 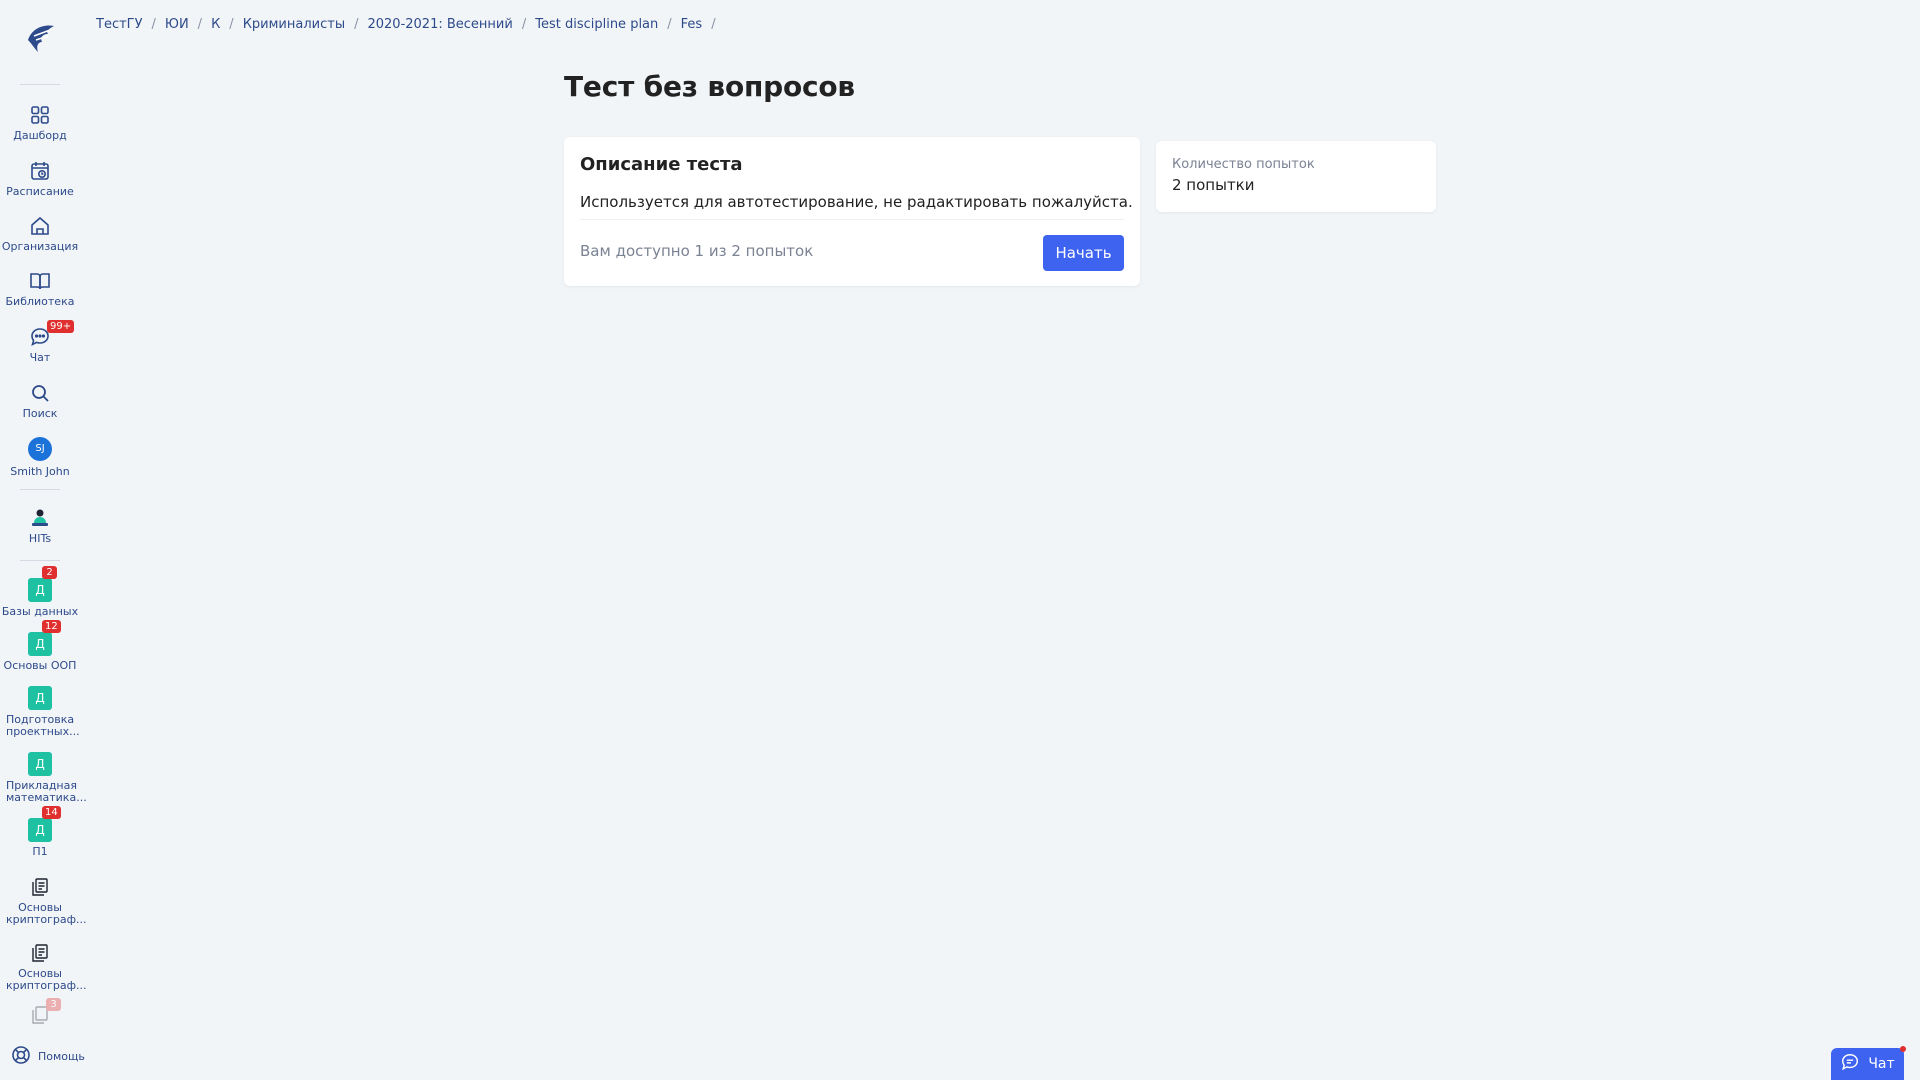 What do you see at coordinates (61, 326) in the screenshot?
I see `chat-badge: 99+` at bounding box center [61, 326].